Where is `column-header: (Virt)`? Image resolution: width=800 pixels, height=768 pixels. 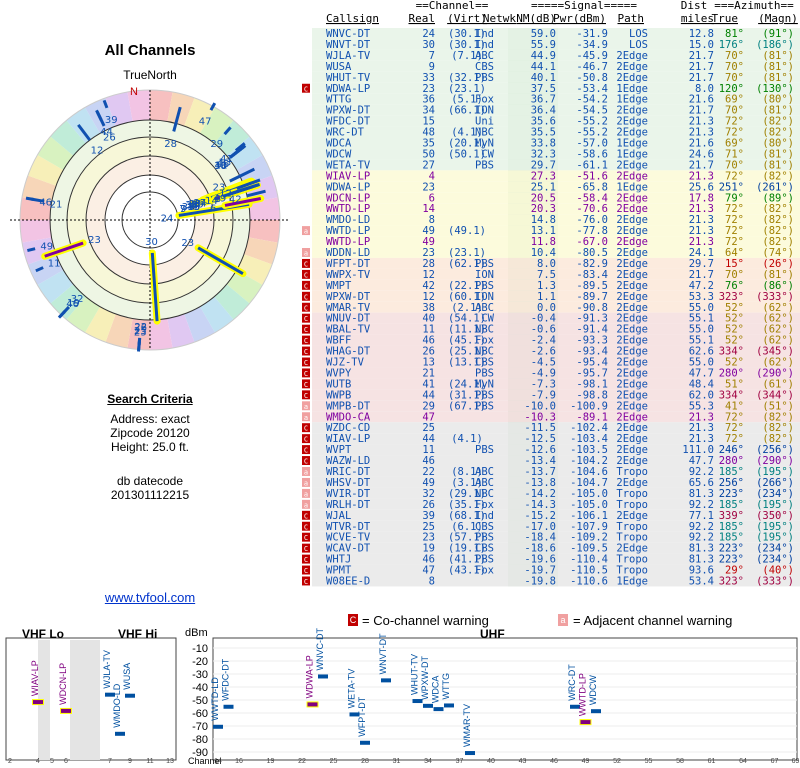 column-header: (Virt) is located at coordinates (467, 18).